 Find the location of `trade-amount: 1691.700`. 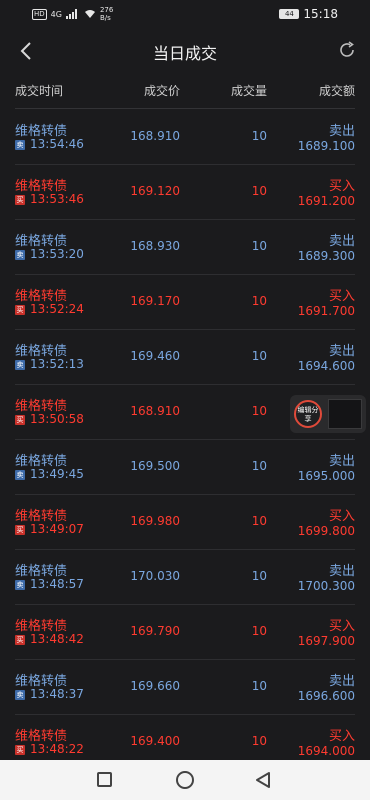

trade-amount: 1691.700 is located at coordinates (326, 311).